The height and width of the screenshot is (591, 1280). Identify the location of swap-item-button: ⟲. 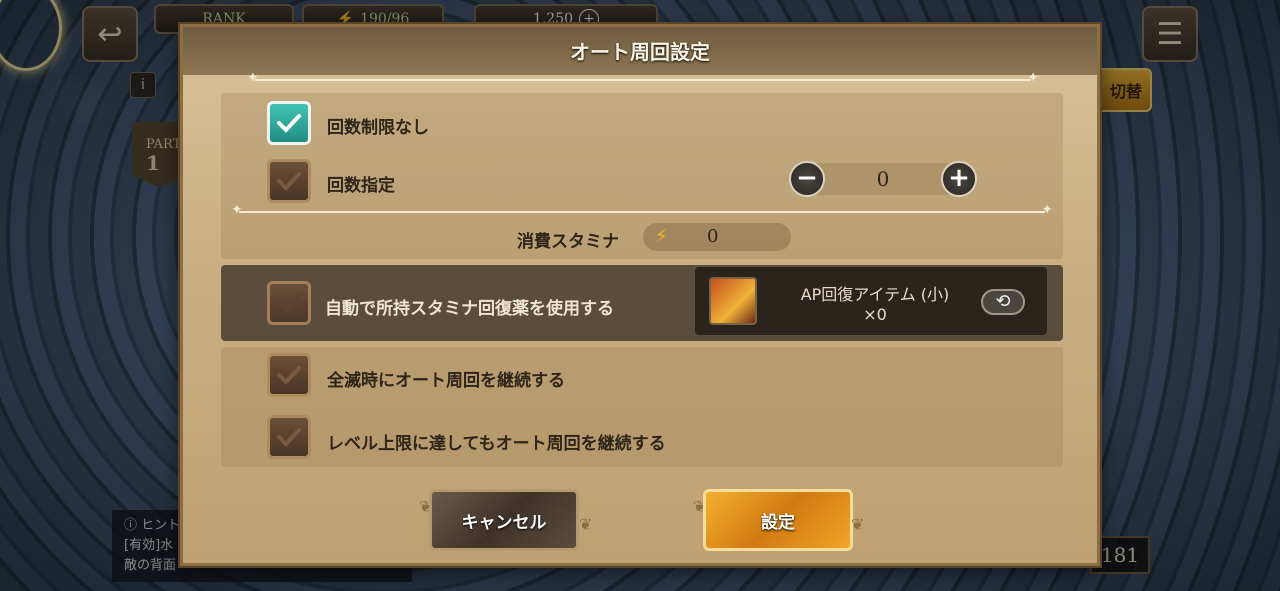
(1003, 302).